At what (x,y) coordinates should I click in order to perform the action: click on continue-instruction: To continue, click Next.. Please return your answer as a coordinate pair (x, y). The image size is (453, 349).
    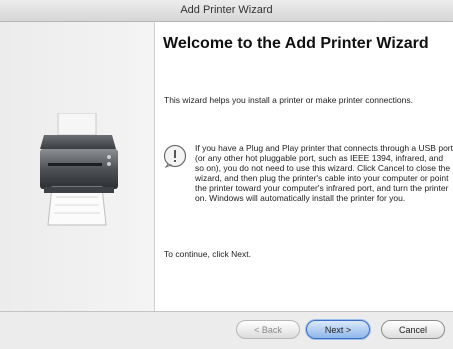
    Looking at the image, I should click on (207, 254).